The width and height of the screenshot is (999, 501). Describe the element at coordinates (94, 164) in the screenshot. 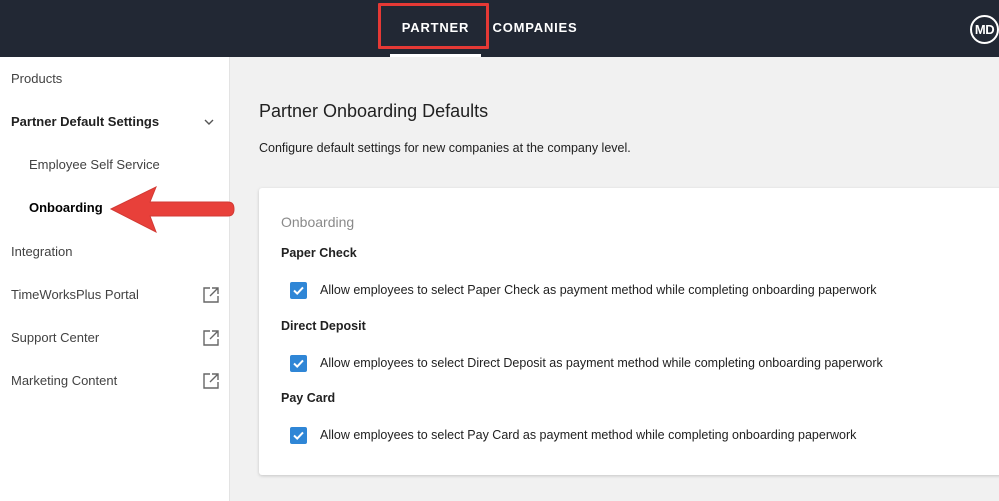

I see `sidebar-item-label: Employee Self Service` at that location.